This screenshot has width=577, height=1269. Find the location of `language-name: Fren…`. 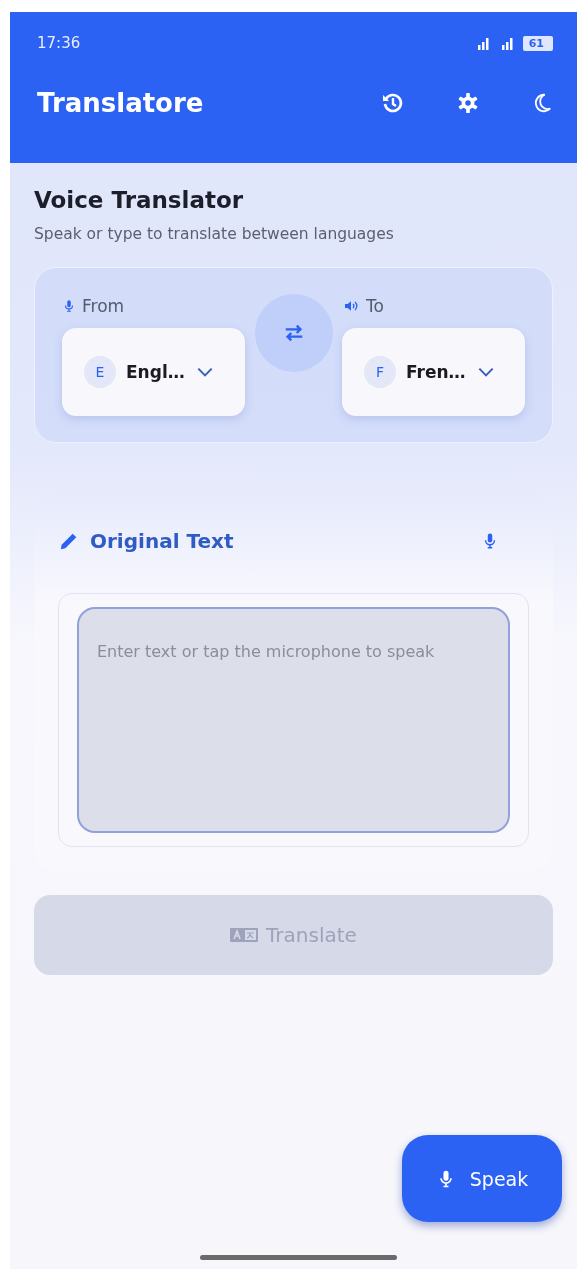

language-name: Fren… is located at coordinates (436, 372).